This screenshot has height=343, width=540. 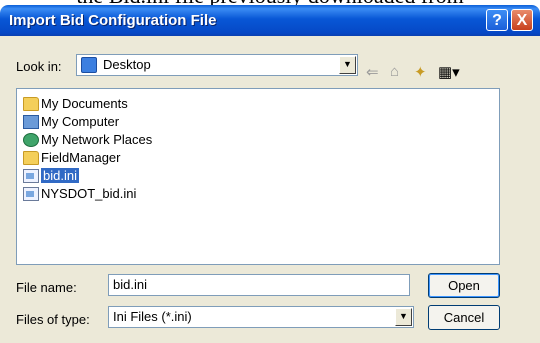 What do you see at coordinates (449, 72) in the screenshot?
I see `views-menu-icon: ▦▾` at bounding box center [449, 72].